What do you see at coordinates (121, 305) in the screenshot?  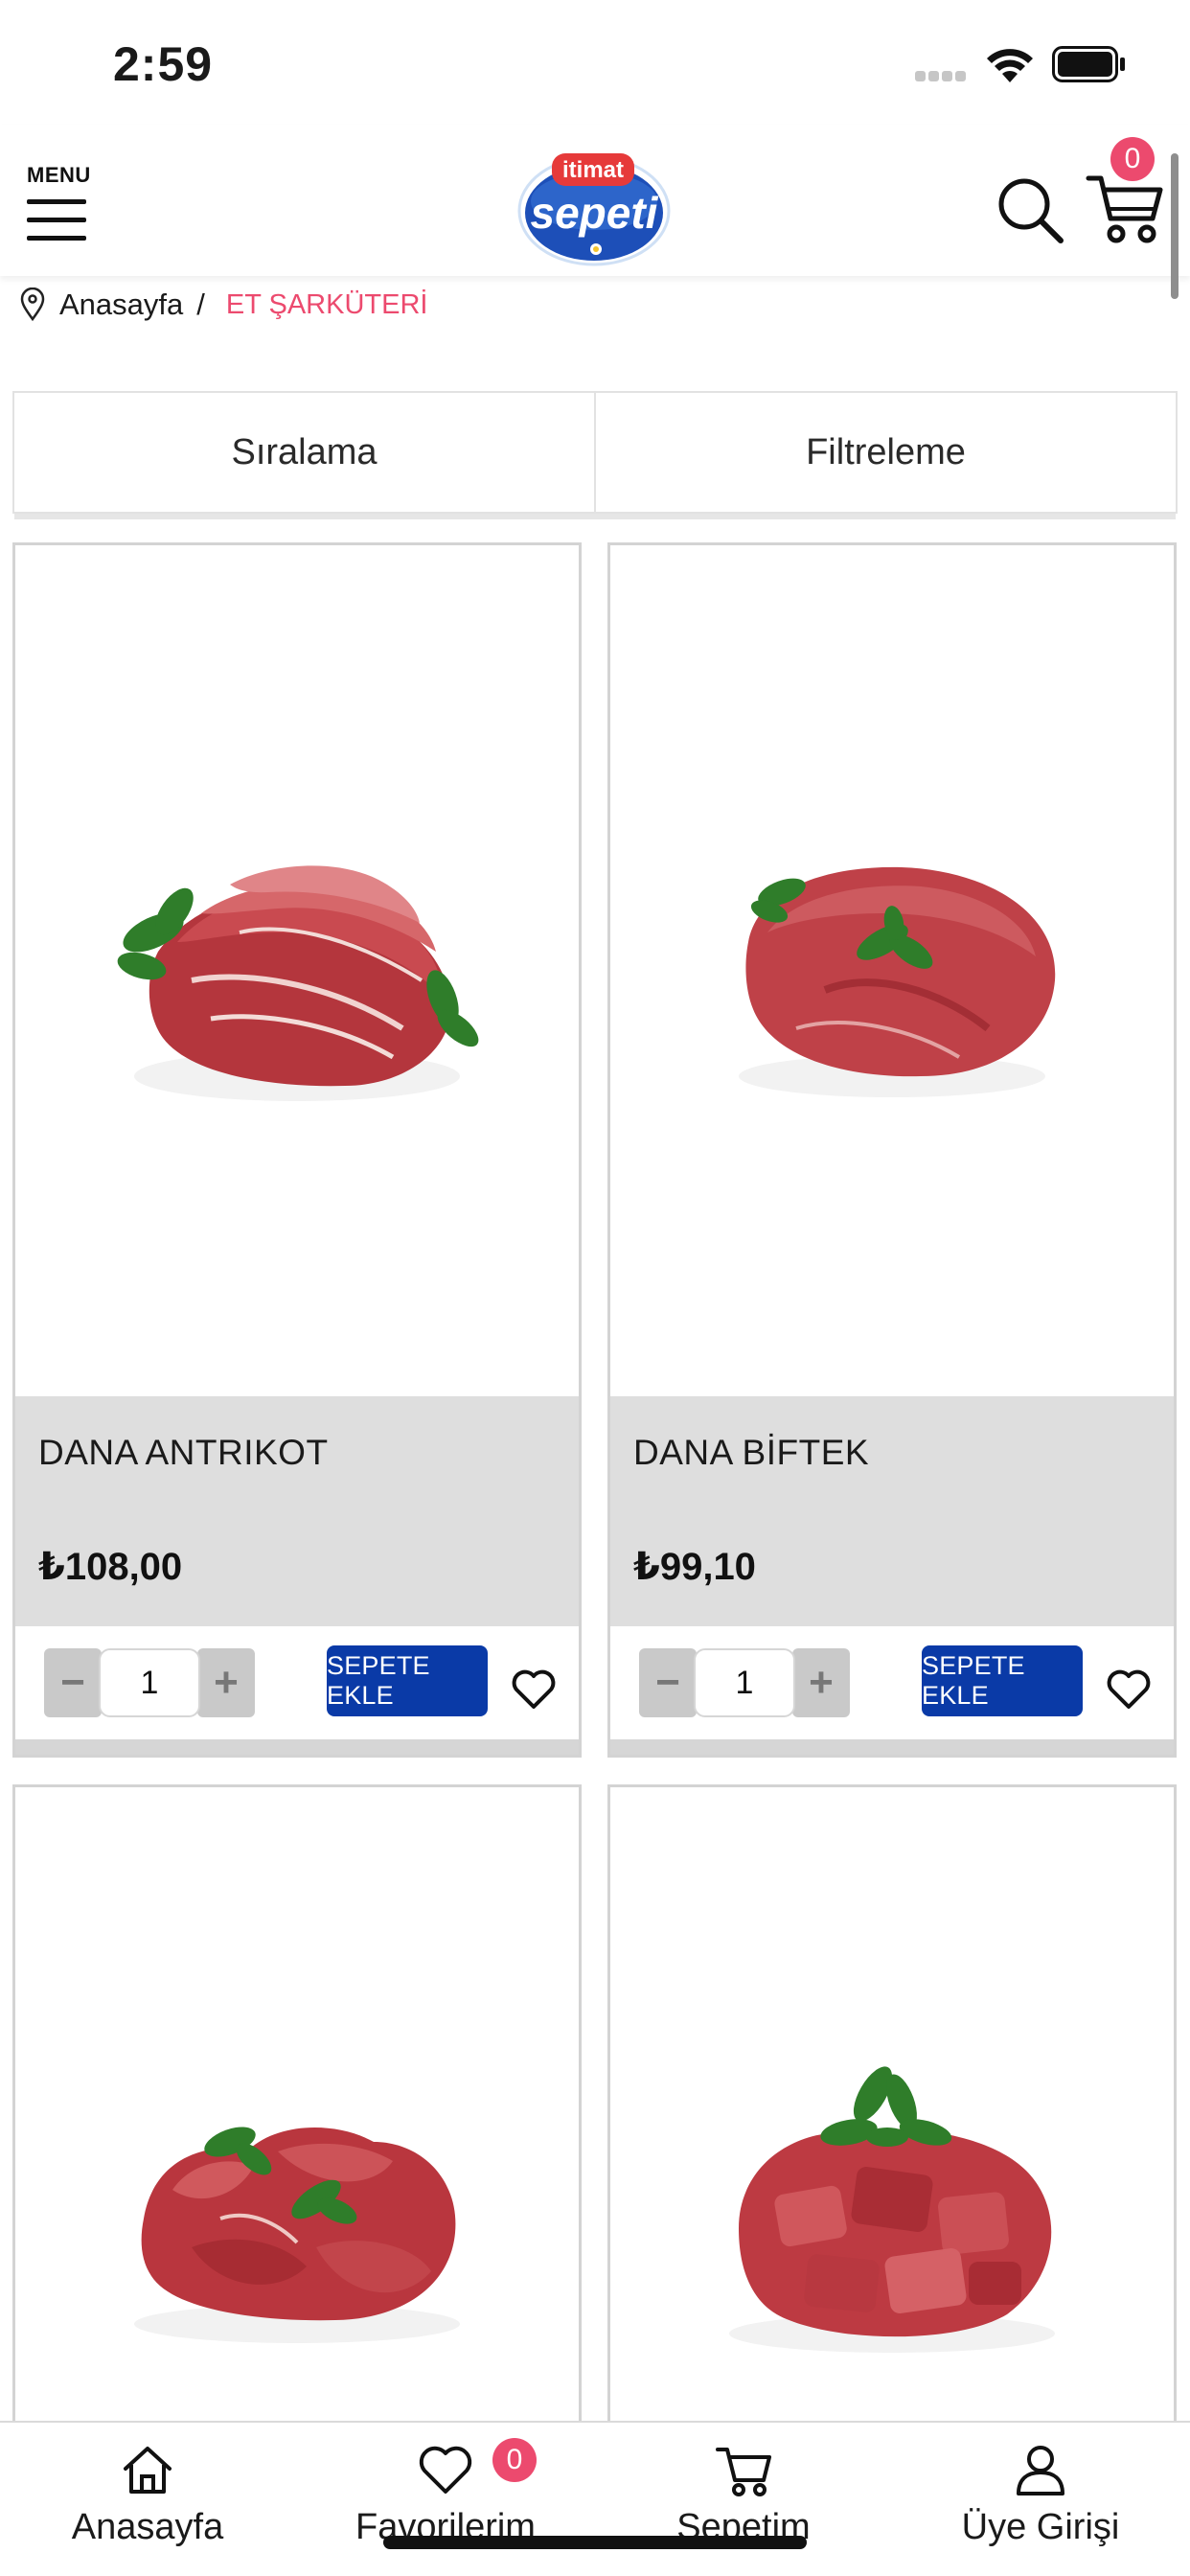 I see `breadcrumb-home-link: Anasayfa` at bounding box center [121, 305].